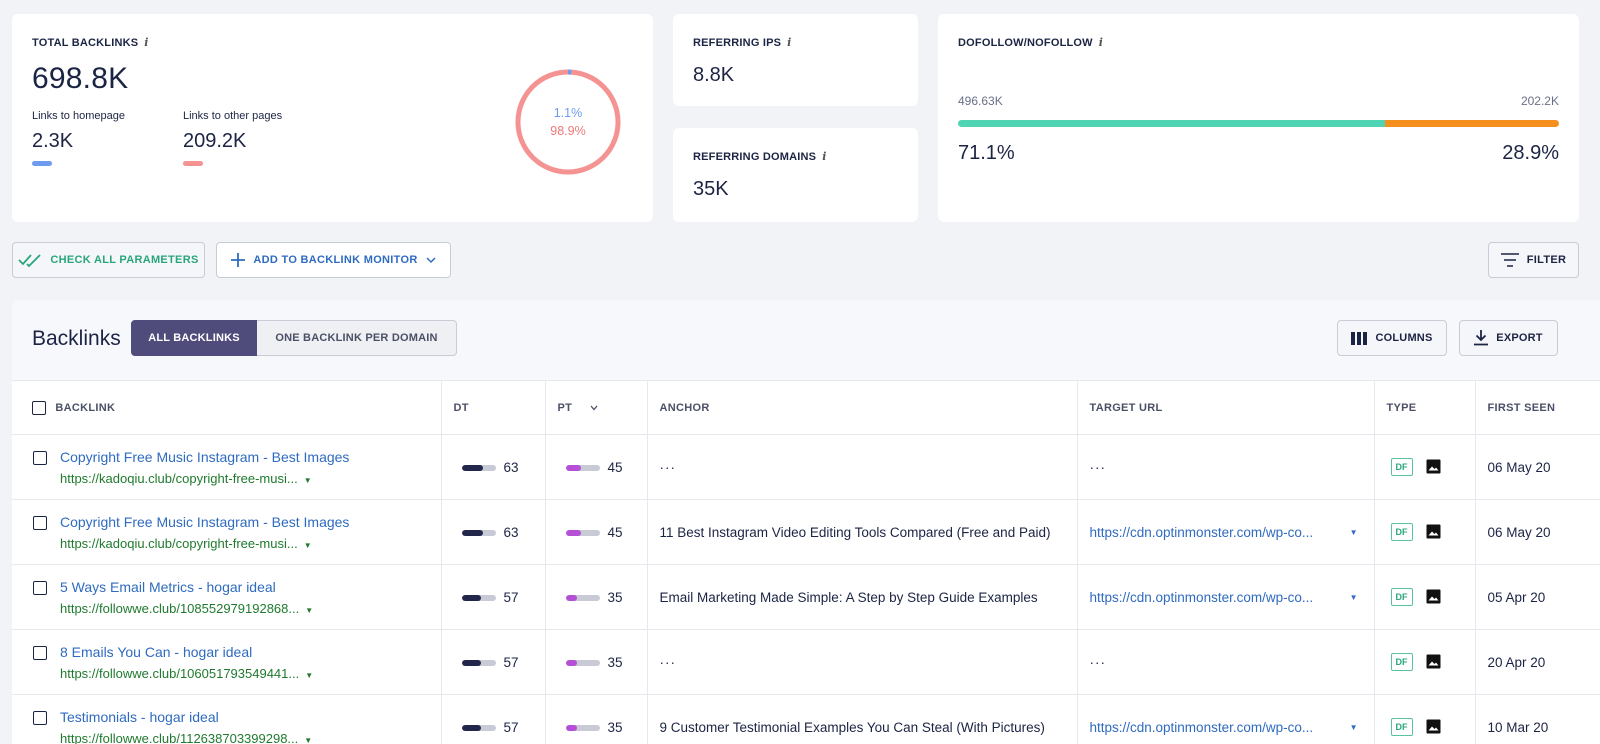 Image resolution: width=1600 pixels, height=744 pixels. What do you see at coordinates (1472, 123) in the screenshot?
I see `nofollow-bar-segment` at bounding box center [1472, 123].